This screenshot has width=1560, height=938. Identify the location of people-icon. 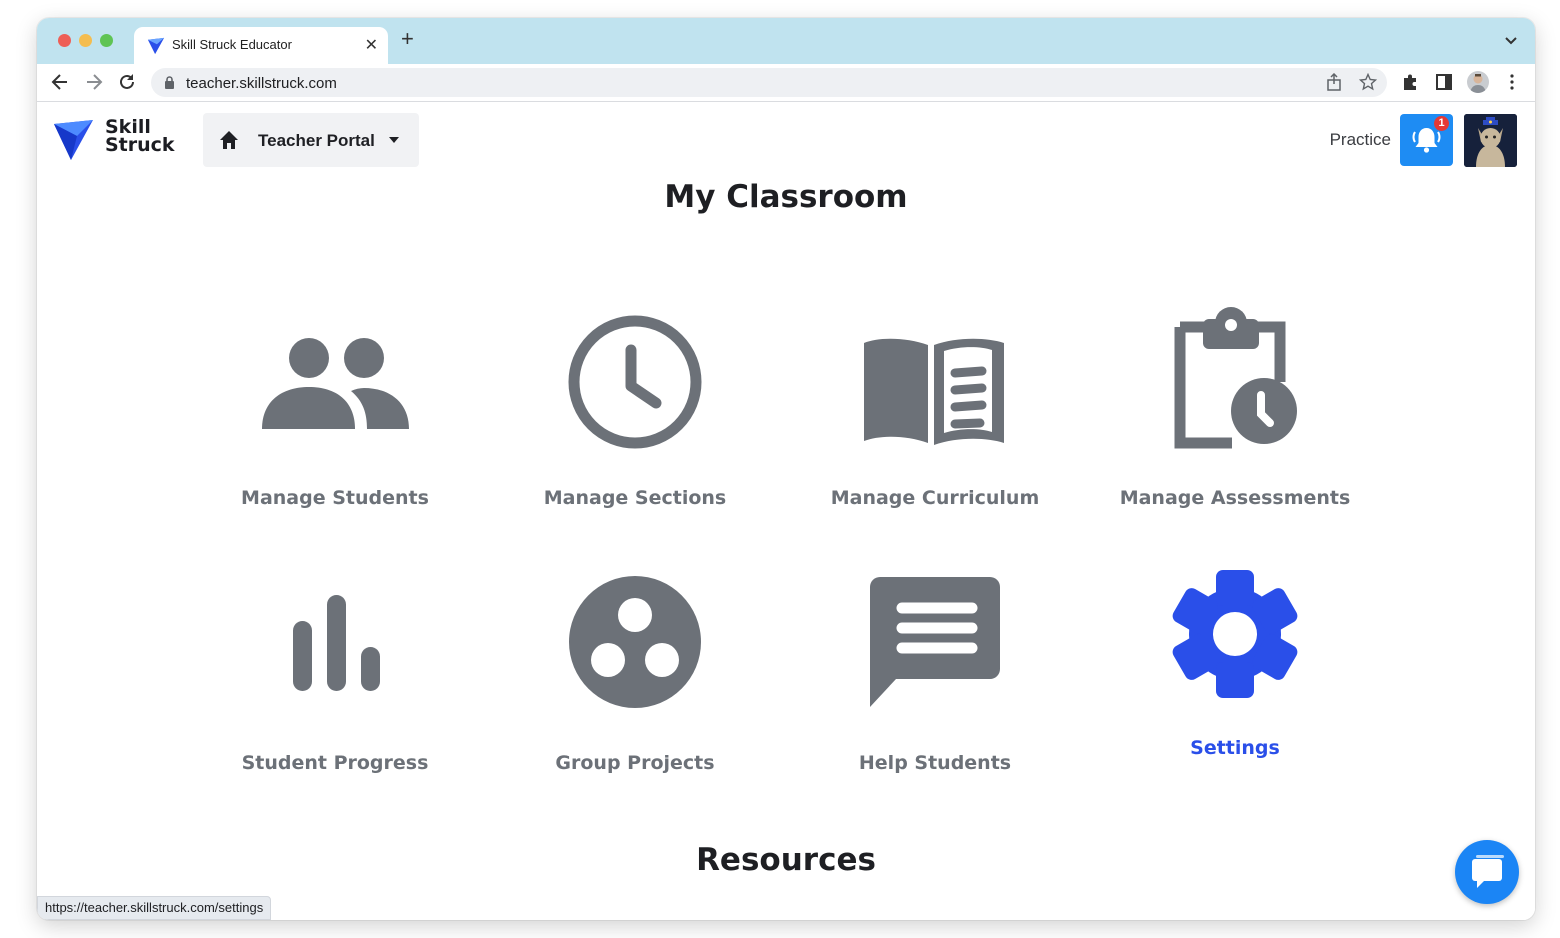
(335, 383).